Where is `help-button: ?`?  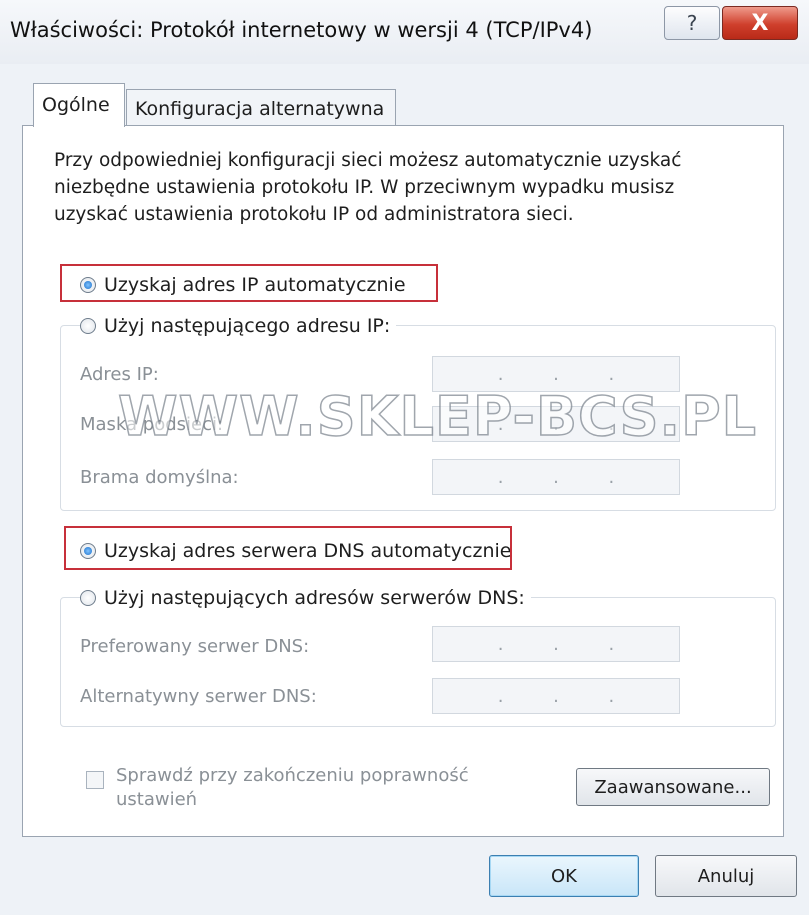
help-button: ? is located at coordinates (692, 23).